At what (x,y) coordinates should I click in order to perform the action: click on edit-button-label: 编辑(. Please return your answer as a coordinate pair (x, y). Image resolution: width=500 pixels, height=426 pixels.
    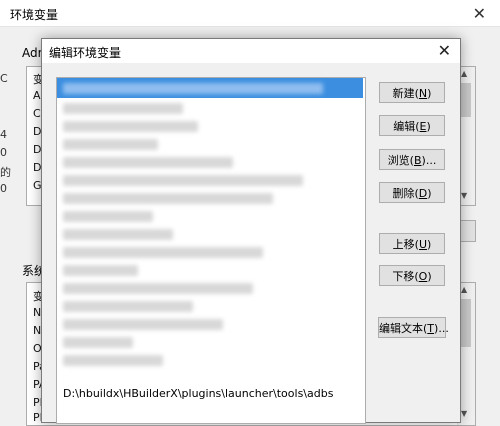
    Looking at the image, I should click on (406, 126).